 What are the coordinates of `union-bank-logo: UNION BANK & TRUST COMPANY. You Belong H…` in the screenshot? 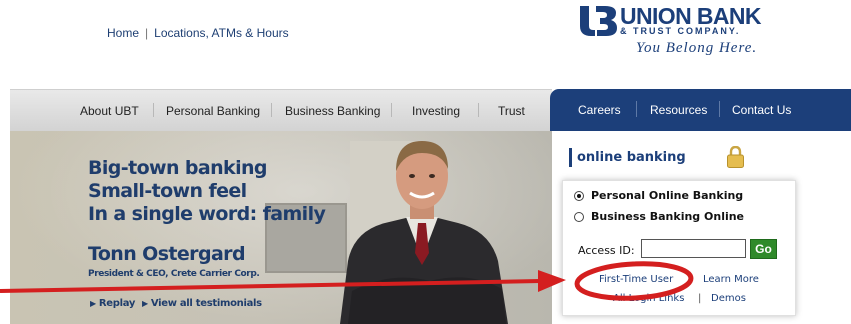 It's located at (705, 34).